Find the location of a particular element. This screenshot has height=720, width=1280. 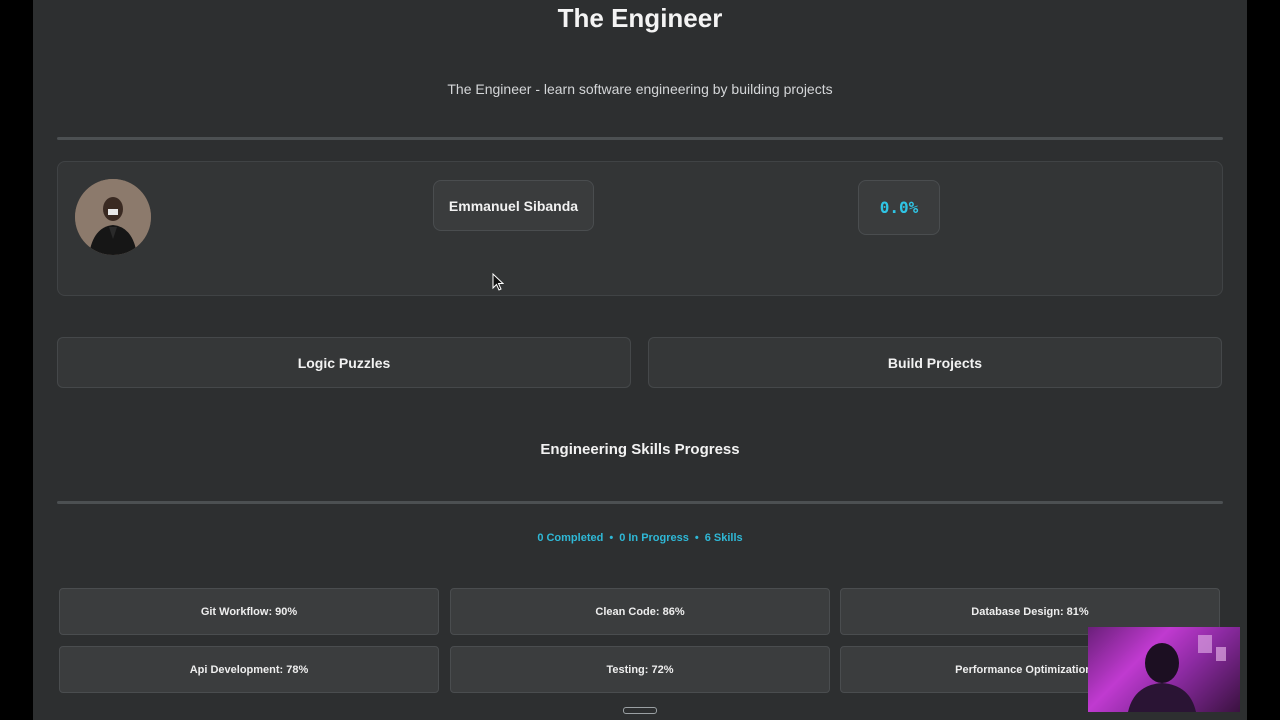

skill-card-testing: Testing: 72% is located at coordinates (640, 669).